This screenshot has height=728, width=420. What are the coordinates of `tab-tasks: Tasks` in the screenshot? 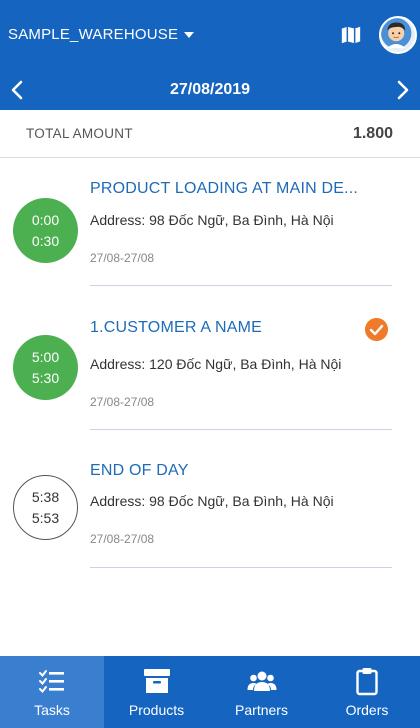 It's located at (52, 692).